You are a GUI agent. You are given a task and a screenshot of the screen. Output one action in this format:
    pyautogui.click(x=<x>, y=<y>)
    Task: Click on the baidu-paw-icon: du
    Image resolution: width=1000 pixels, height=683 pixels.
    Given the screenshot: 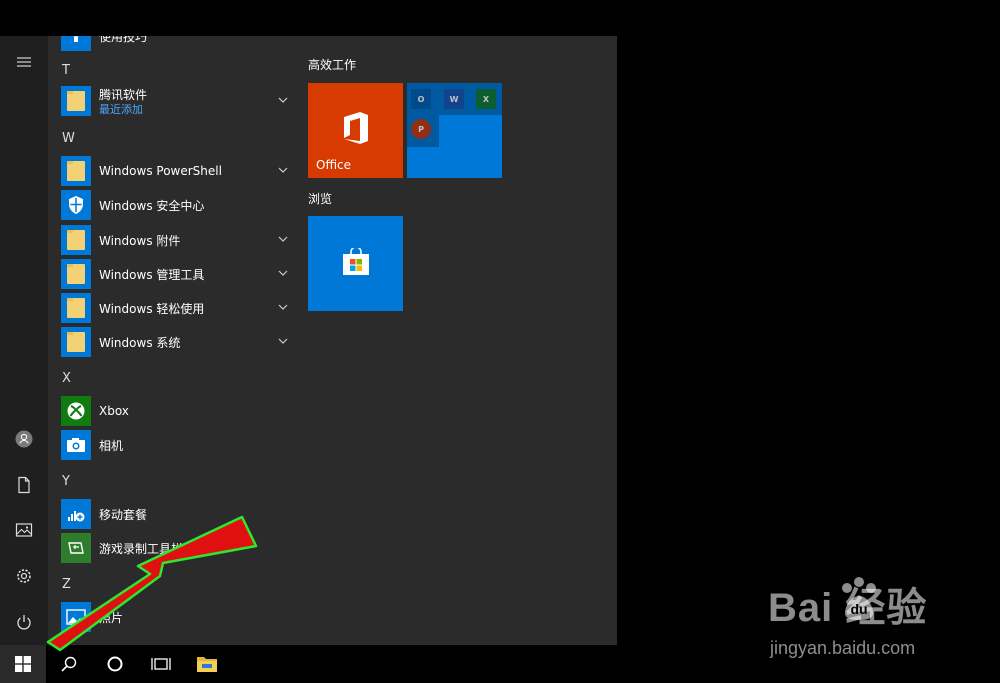 What is the action you would take?
    pyautogui.click(x=859, y=598)
    